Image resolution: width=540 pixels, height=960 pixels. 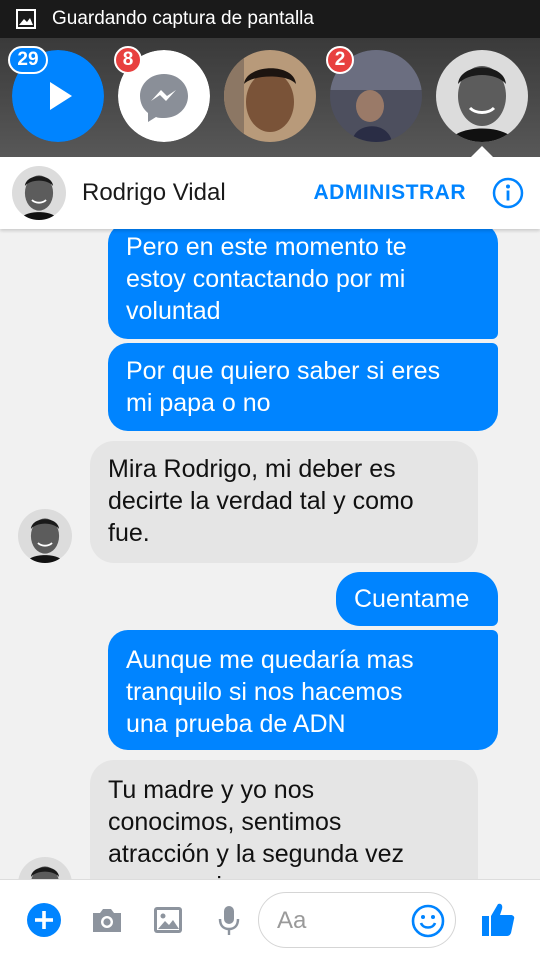 What do you see at coordinates (498, 919) in the screenshot?
I see `thumbs-up-icon` at bounding box center [498, 919].